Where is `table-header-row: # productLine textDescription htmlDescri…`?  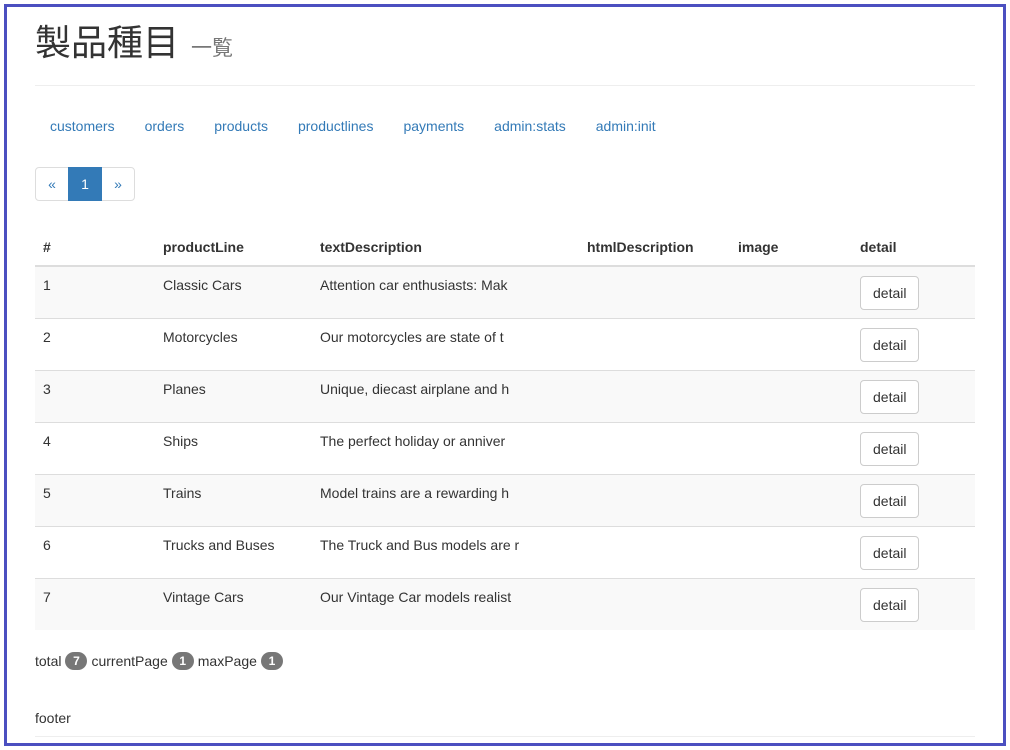
table-header-row: # productLine textDescription htmlDescri… is located at coordinates (505, 247).